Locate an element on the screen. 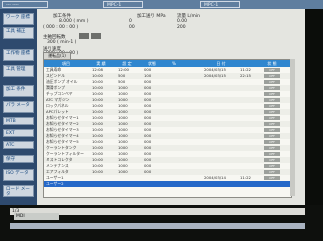 The image size is (323, 241). sidebar-item-iso-data: ISO データ is located at coordinates (18, 175).